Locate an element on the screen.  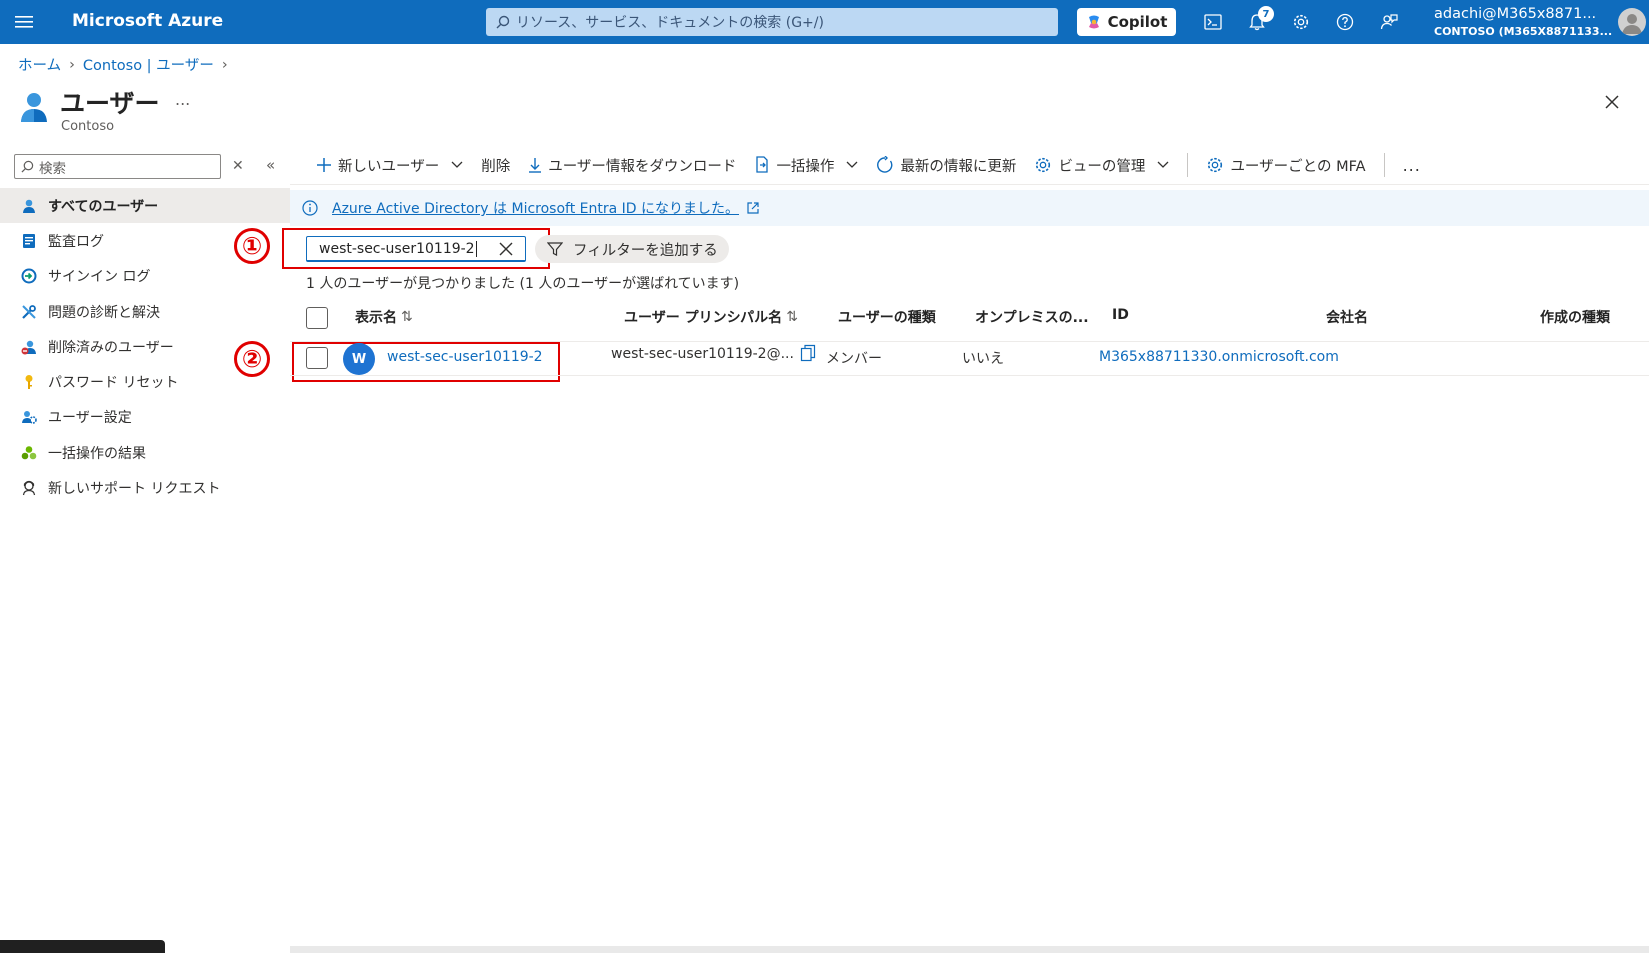
per-user-mfa-button: ユーザーごとの MFA is located at coordinates (1286, 165).